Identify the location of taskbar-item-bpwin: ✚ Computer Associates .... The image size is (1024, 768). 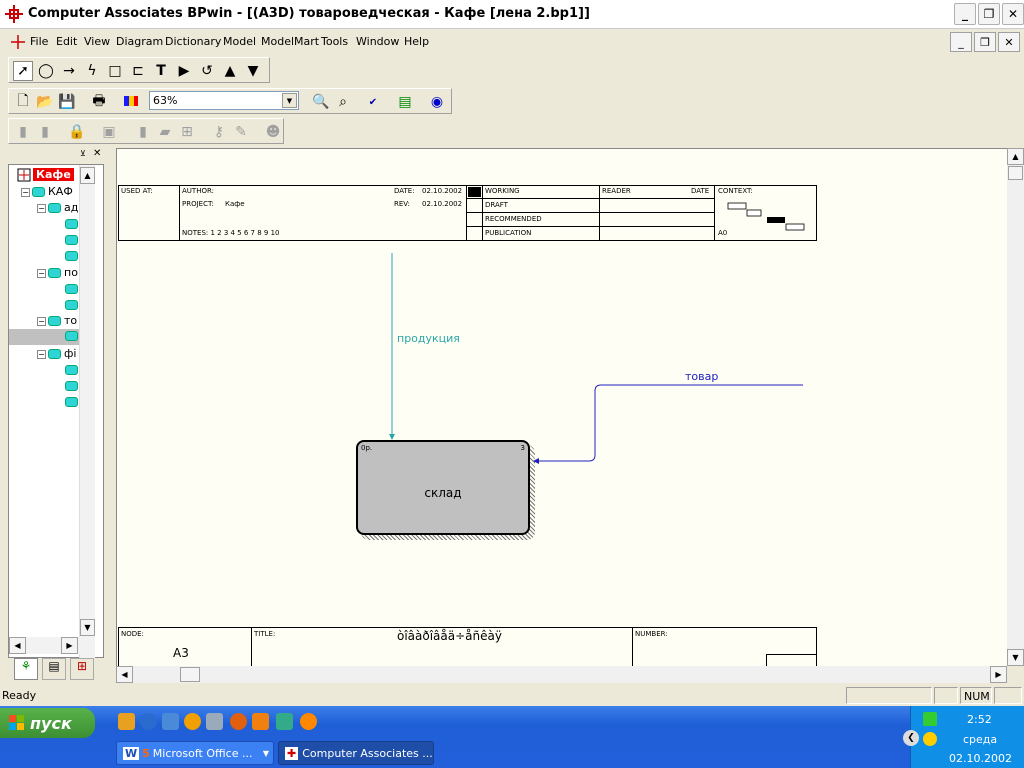
(356, 753).